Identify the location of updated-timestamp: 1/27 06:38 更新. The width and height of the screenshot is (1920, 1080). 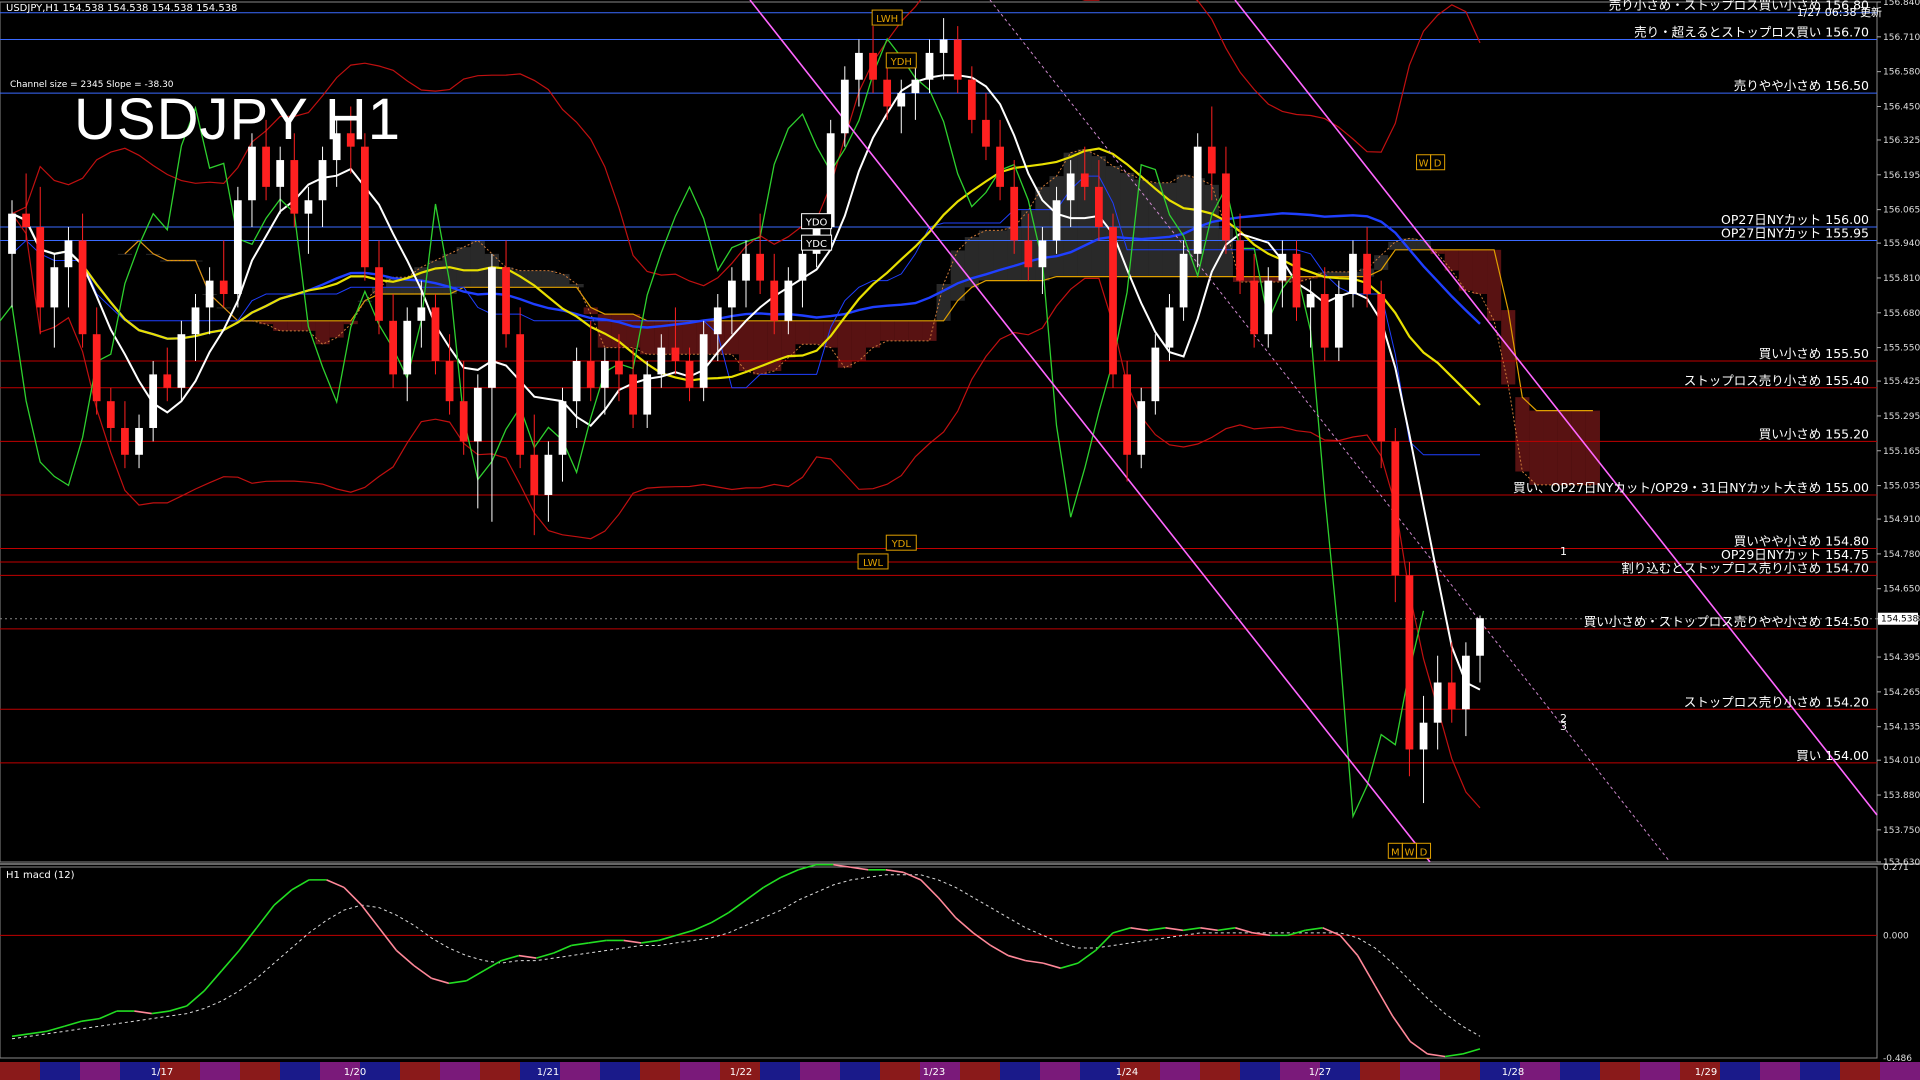
(1839, 12).